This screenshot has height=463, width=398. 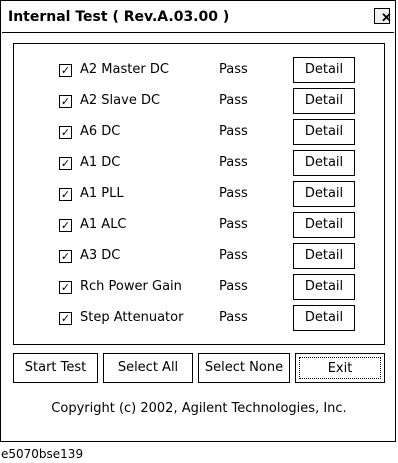 What do you see at coordinates (119, 17) in the screenshot?
I see `window-title: Internal Test ( Rev.A.03.00 )` at bounding box center [119, 17].